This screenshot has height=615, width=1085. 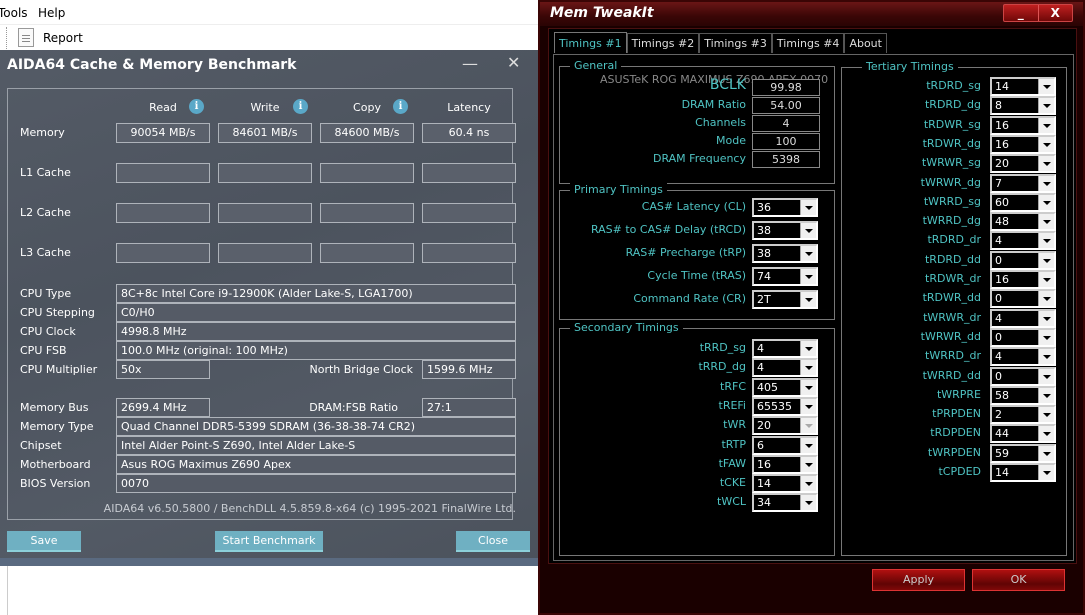 I want to click on tertiary-select-trdrd-dr: 4, so click(x=1023, y=241).